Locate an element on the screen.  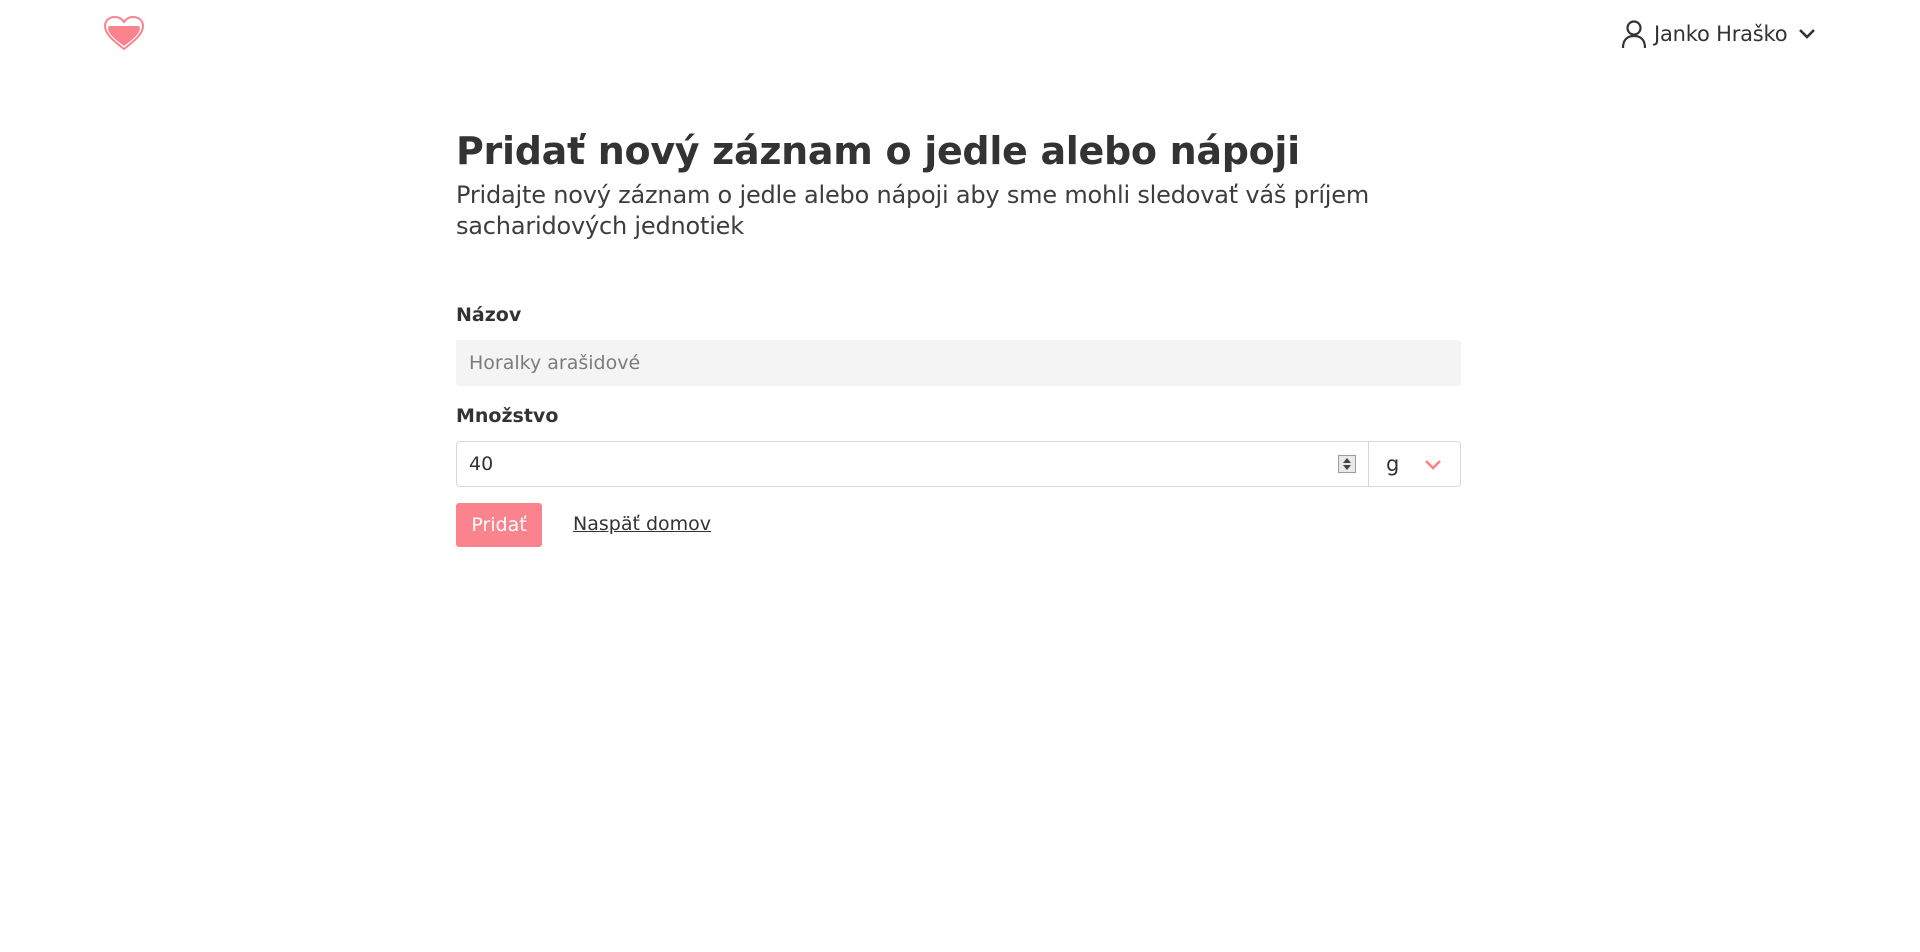
user-icon is located at coordinates (1634, 34).